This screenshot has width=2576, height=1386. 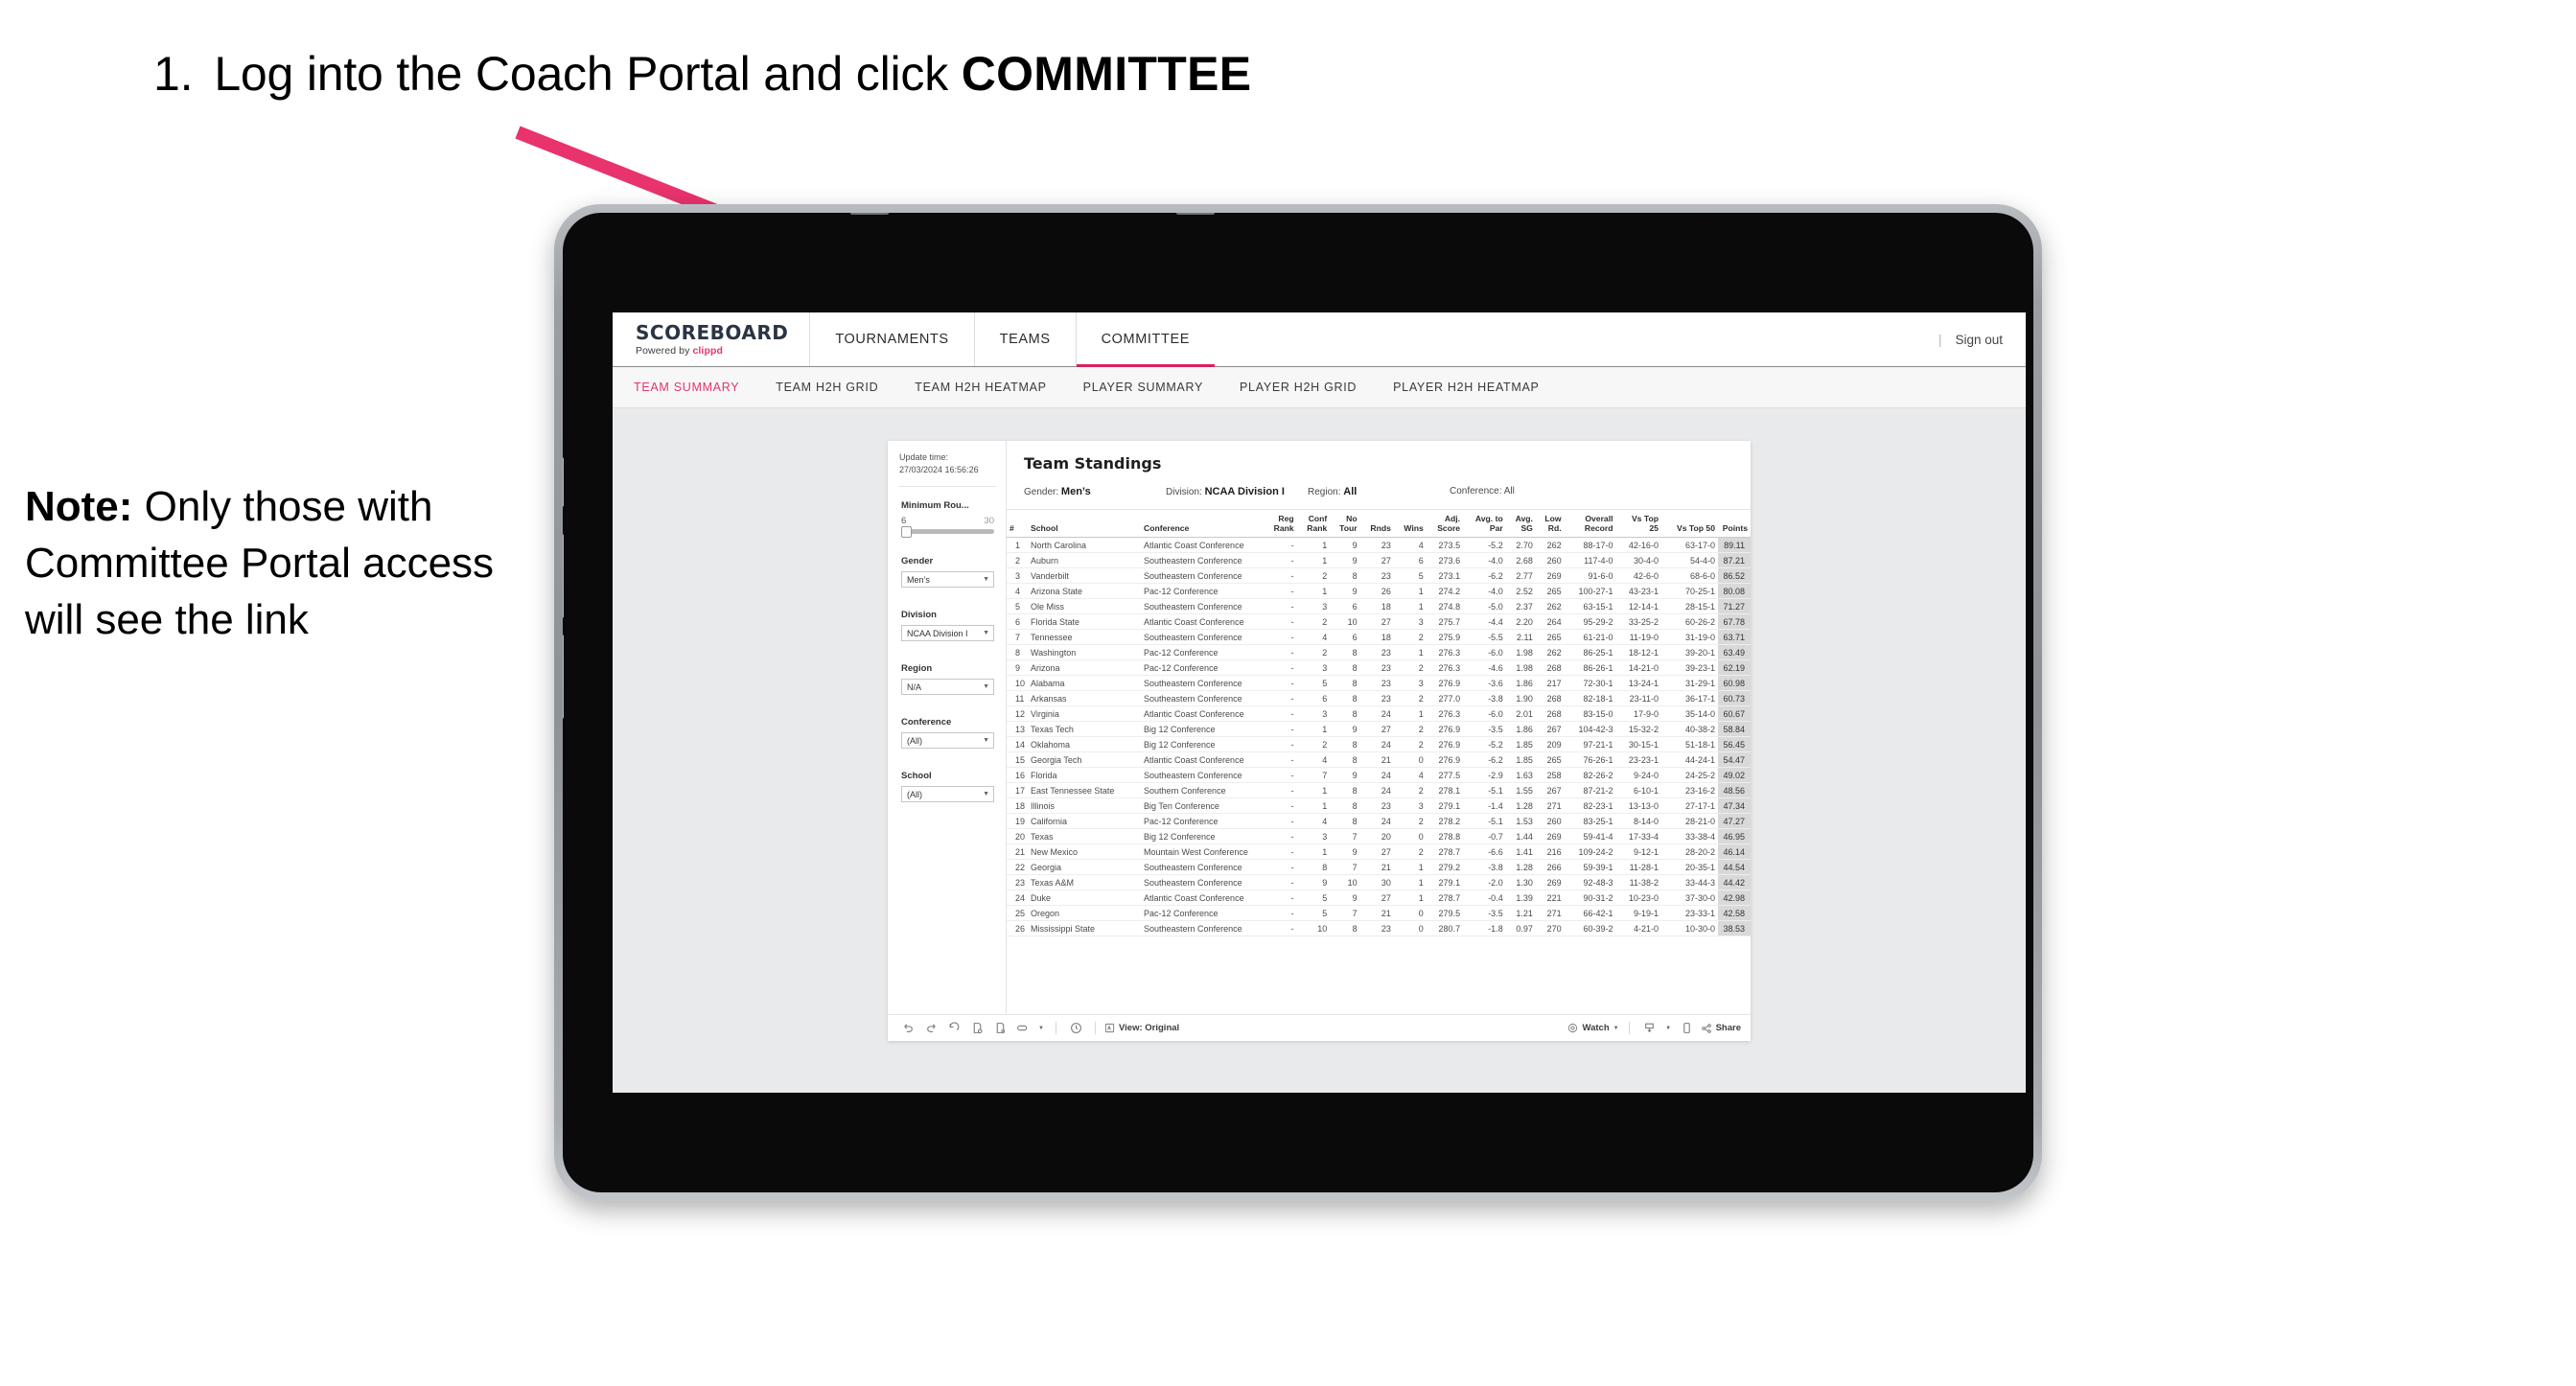 What do you see at coordinates (1377, 525) in the screenshot?
I see `column-header-rnds: Rnds` at bounding box center [1377, 525].